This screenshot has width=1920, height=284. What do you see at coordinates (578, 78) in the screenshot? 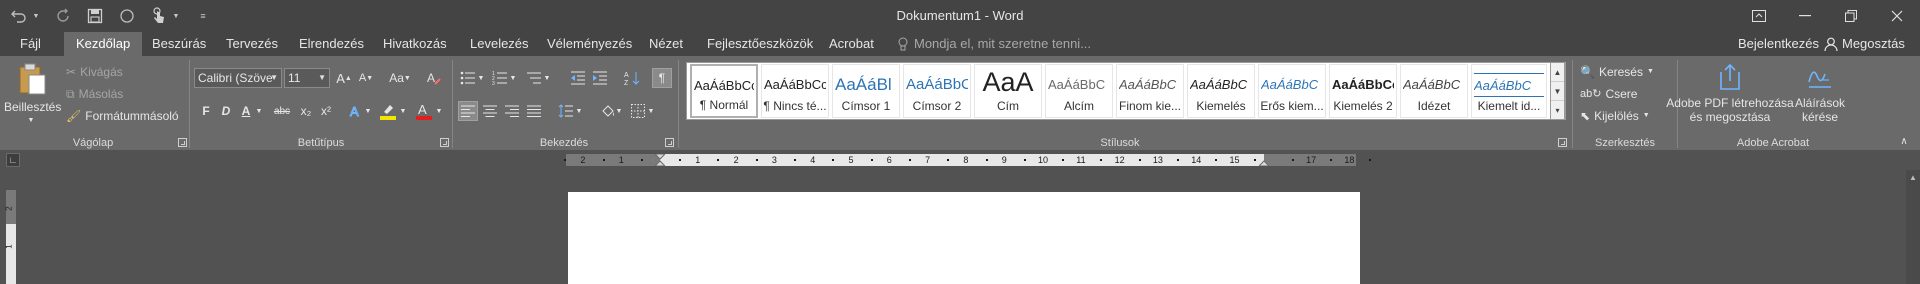
I see `decrease-indent-icon` at bounding box center [578, 78].